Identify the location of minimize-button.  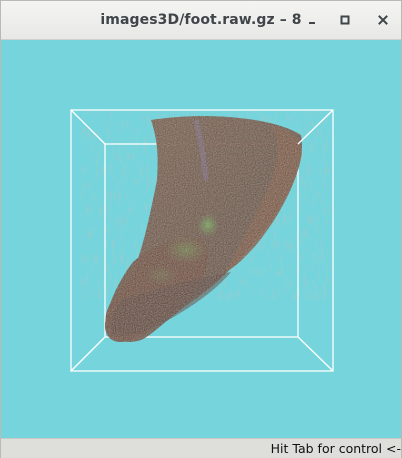
(312, 20).